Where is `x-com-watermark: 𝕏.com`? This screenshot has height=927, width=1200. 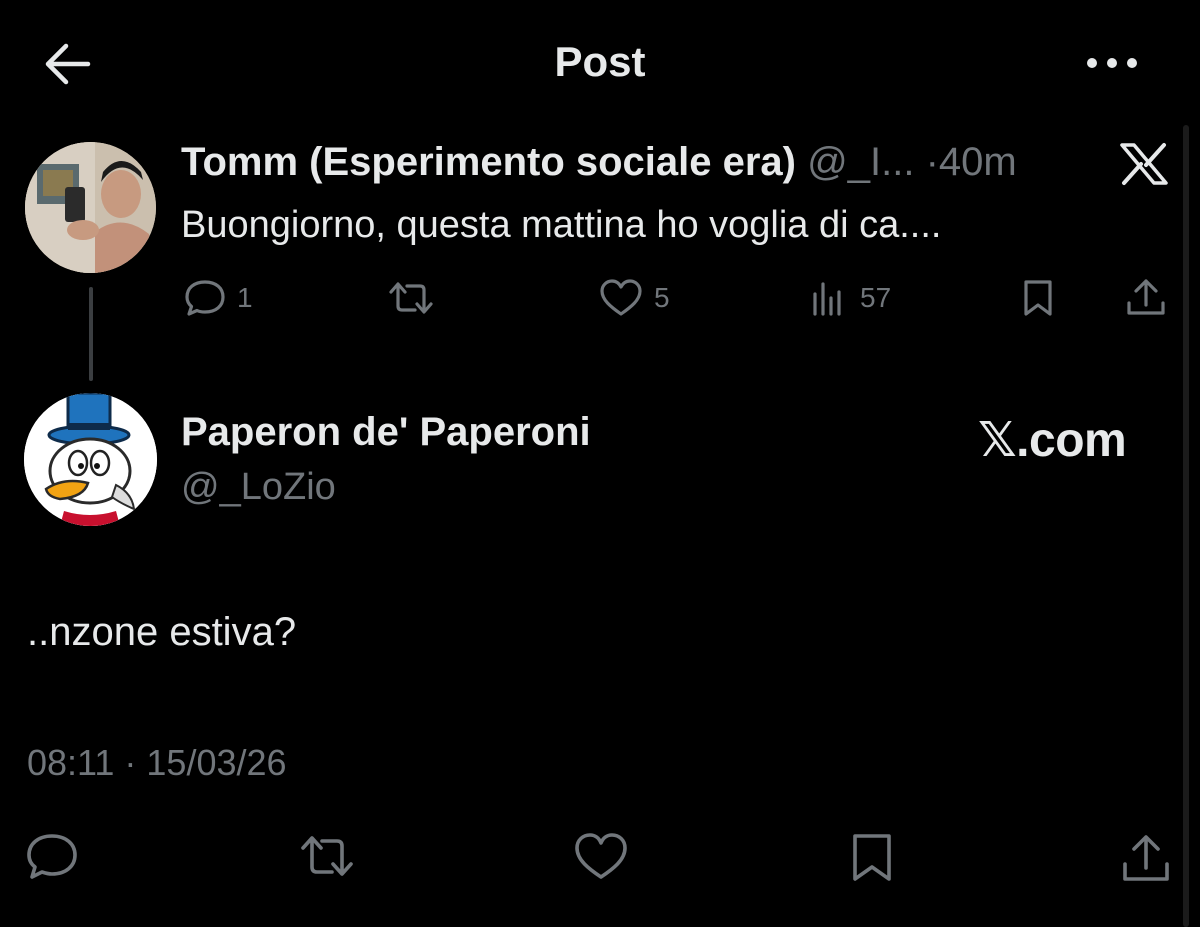 x-com-watermark: 𝕏.com is located at coordinates (1052, 440).